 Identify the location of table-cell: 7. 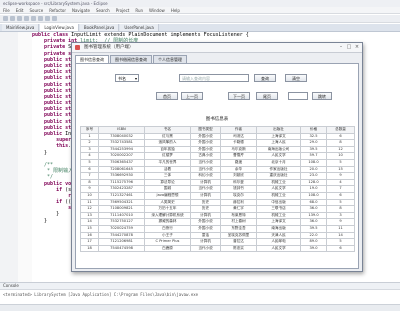
(89, 176).